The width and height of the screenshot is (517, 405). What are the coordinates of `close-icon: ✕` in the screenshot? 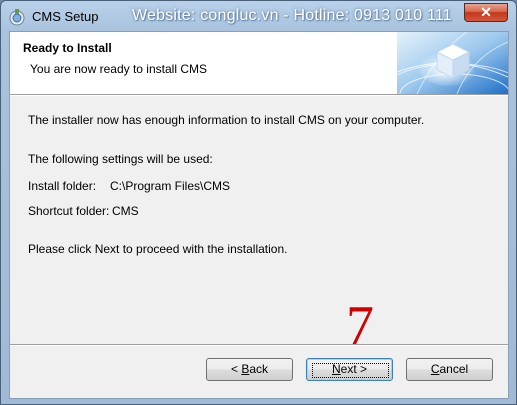 It's located at (486, 12).